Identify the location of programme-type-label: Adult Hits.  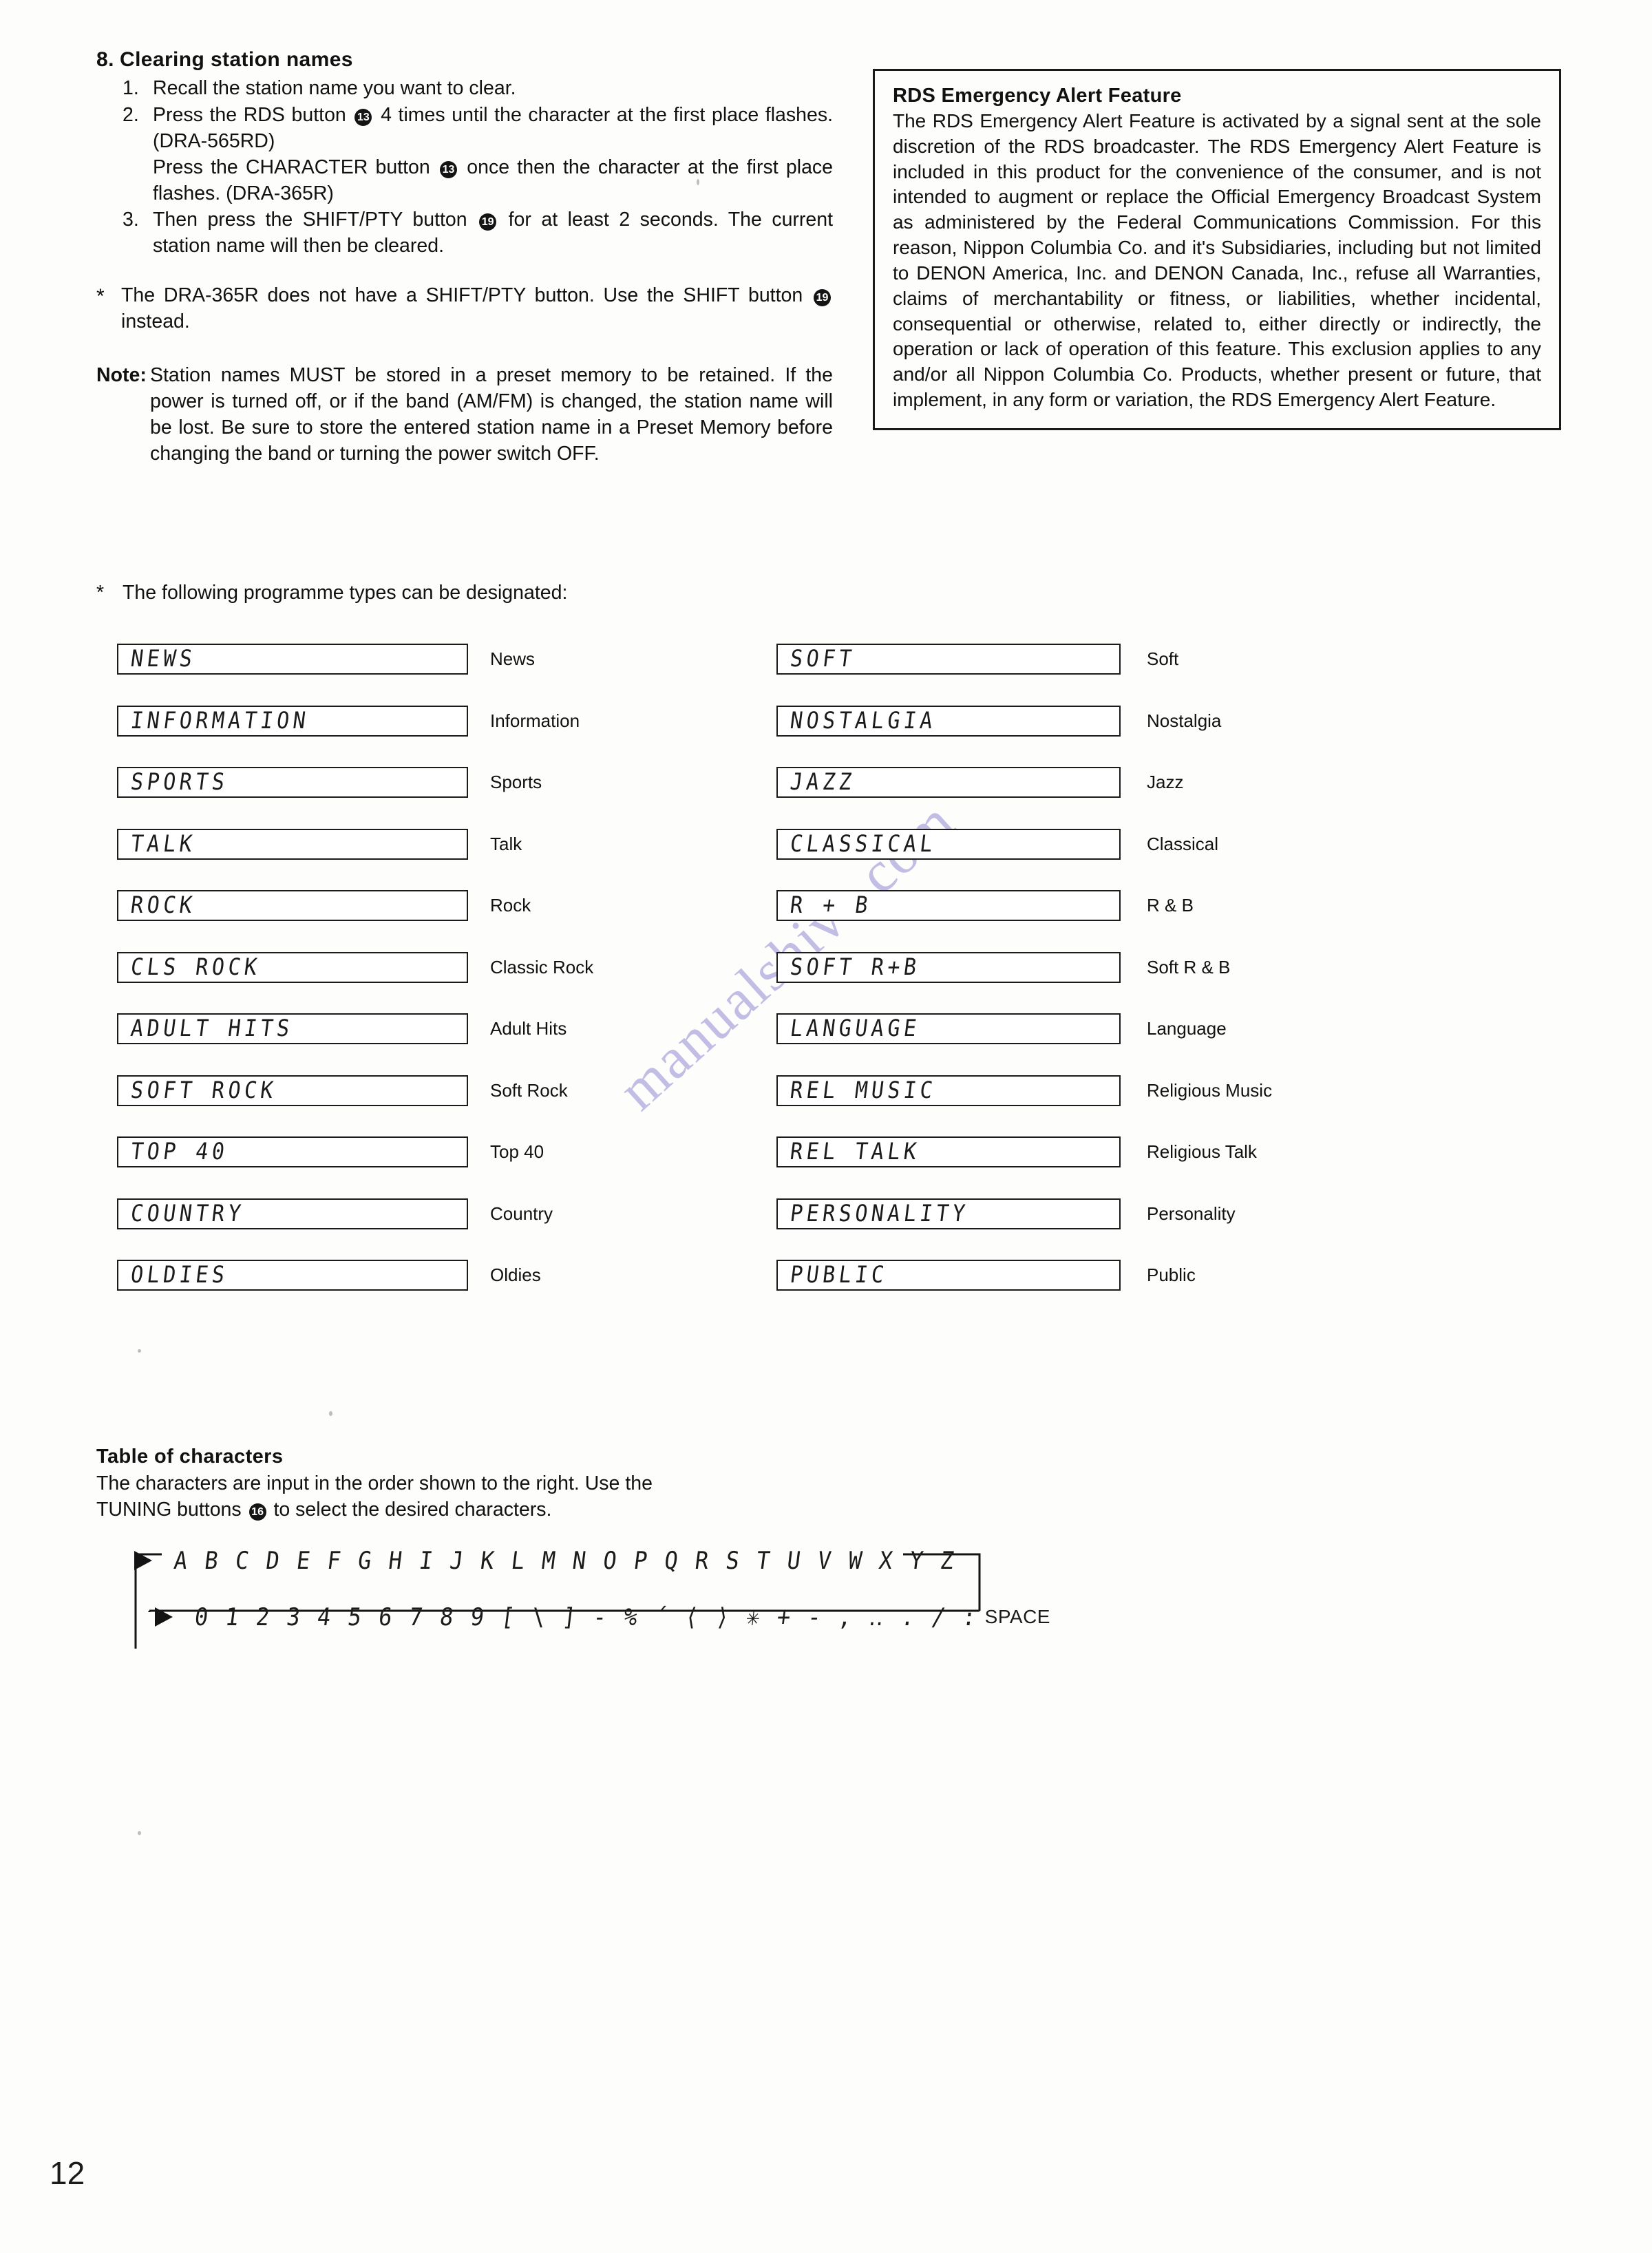
(529, 1028).